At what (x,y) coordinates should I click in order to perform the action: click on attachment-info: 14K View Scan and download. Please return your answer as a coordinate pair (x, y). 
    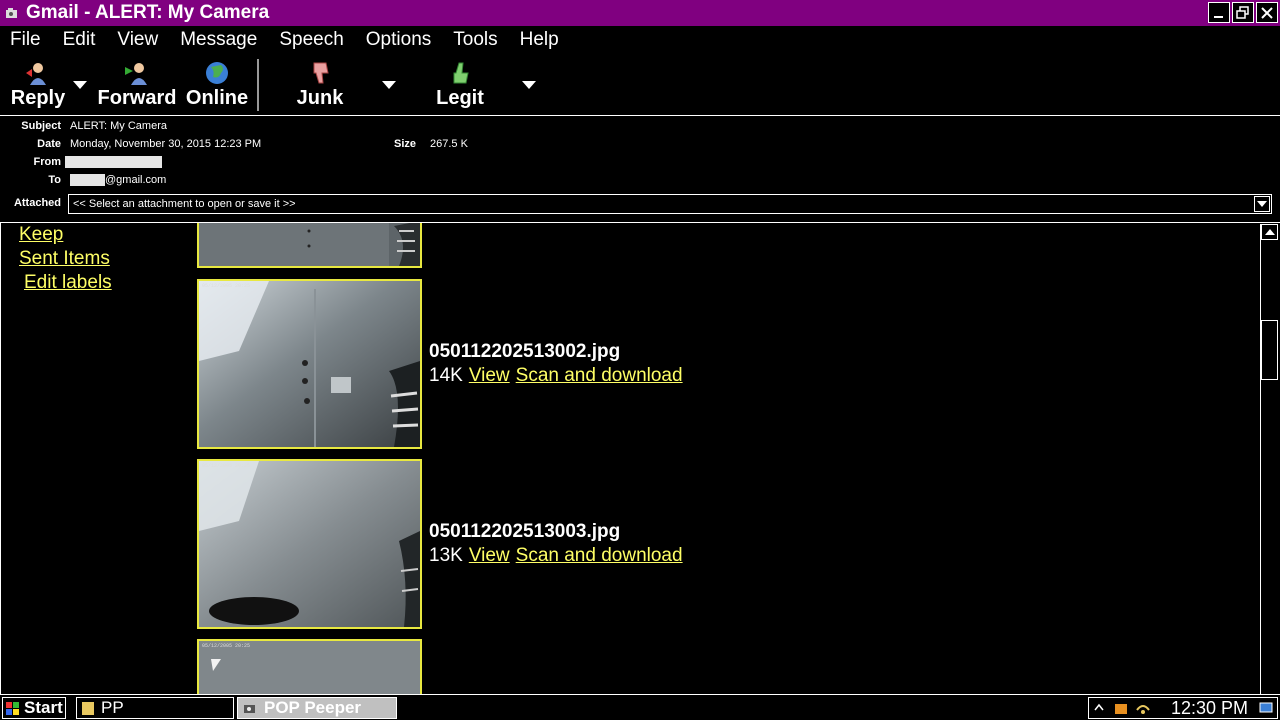
    Looking at the image, I should click on (556, 376).